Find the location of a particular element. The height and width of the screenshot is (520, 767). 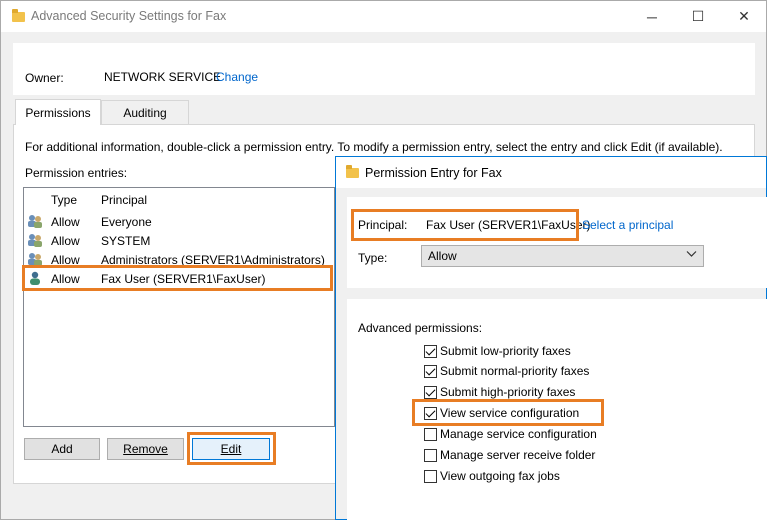

change-owner-link: Change is located at coordinates (237, 77).